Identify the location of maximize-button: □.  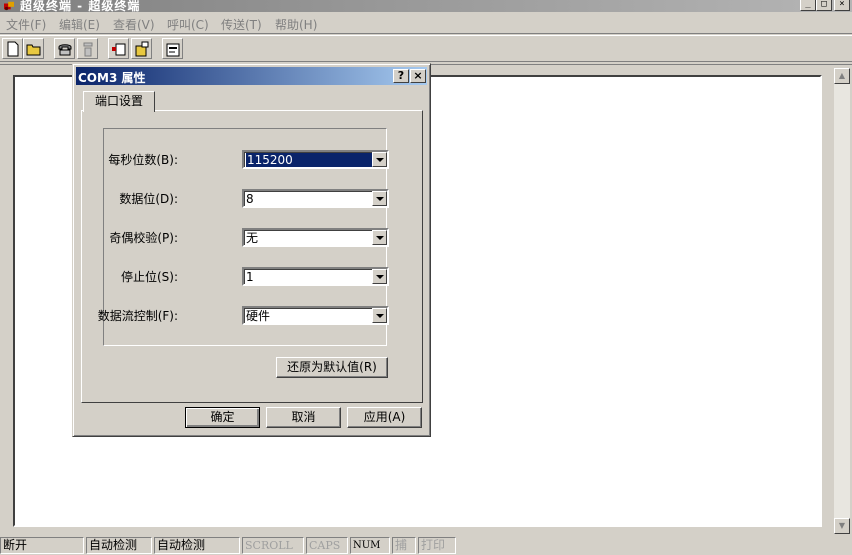
(824, 5).